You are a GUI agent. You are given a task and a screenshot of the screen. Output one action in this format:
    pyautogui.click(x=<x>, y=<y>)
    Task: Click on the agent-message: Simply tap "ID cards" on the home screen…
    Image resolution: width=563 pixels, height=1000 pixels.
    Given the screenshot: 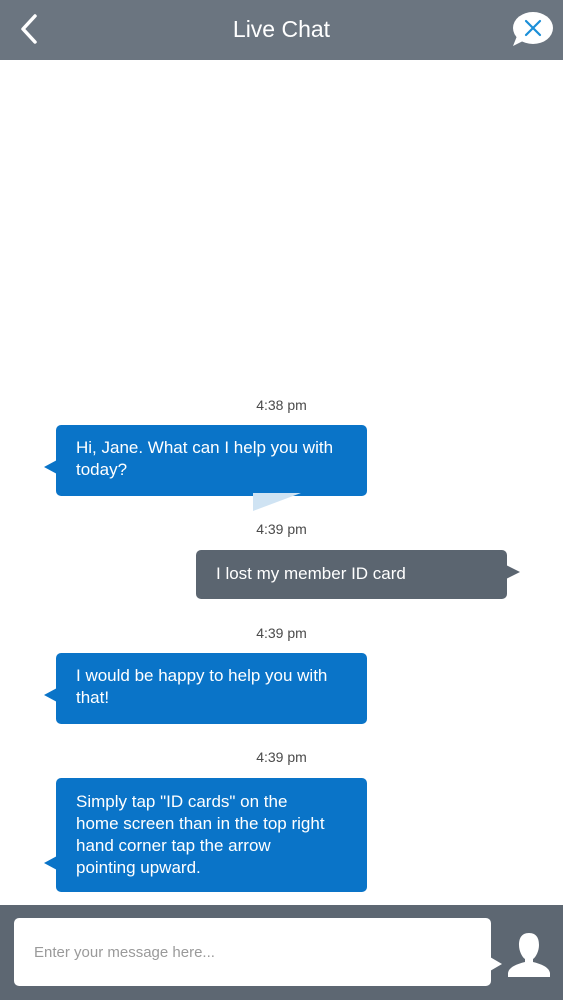 What is the action you would take?
    pyautogui.click(x=205, y=835)
    